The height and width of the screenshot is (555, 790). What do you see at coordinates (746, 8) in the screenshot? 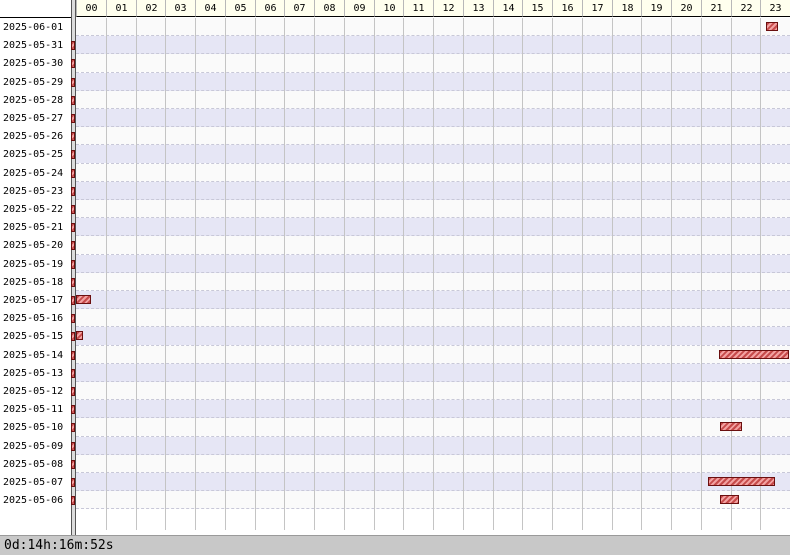
I see `hour-label-22: 22` at bounding box center [746, 8].